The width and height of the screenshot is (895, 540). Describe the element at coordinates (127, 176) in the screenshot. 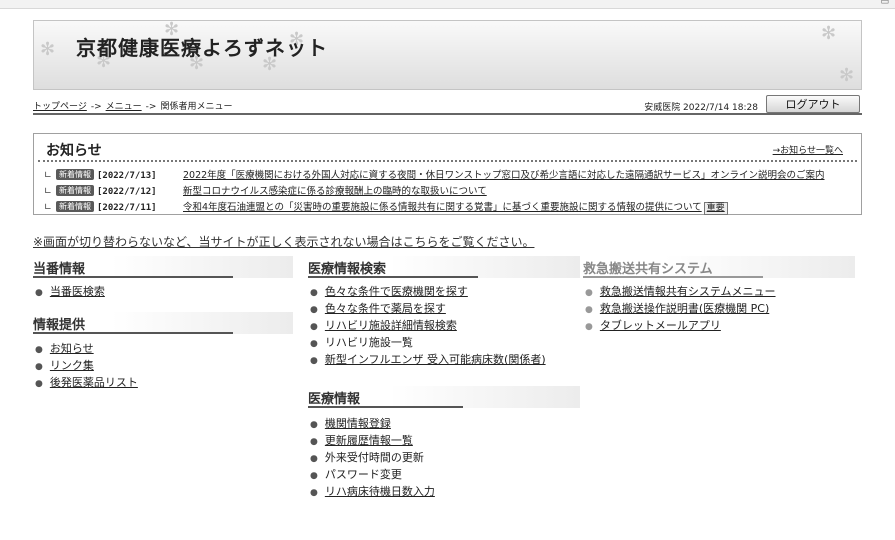

I see `news-date: [2022/7/13]` at that location.